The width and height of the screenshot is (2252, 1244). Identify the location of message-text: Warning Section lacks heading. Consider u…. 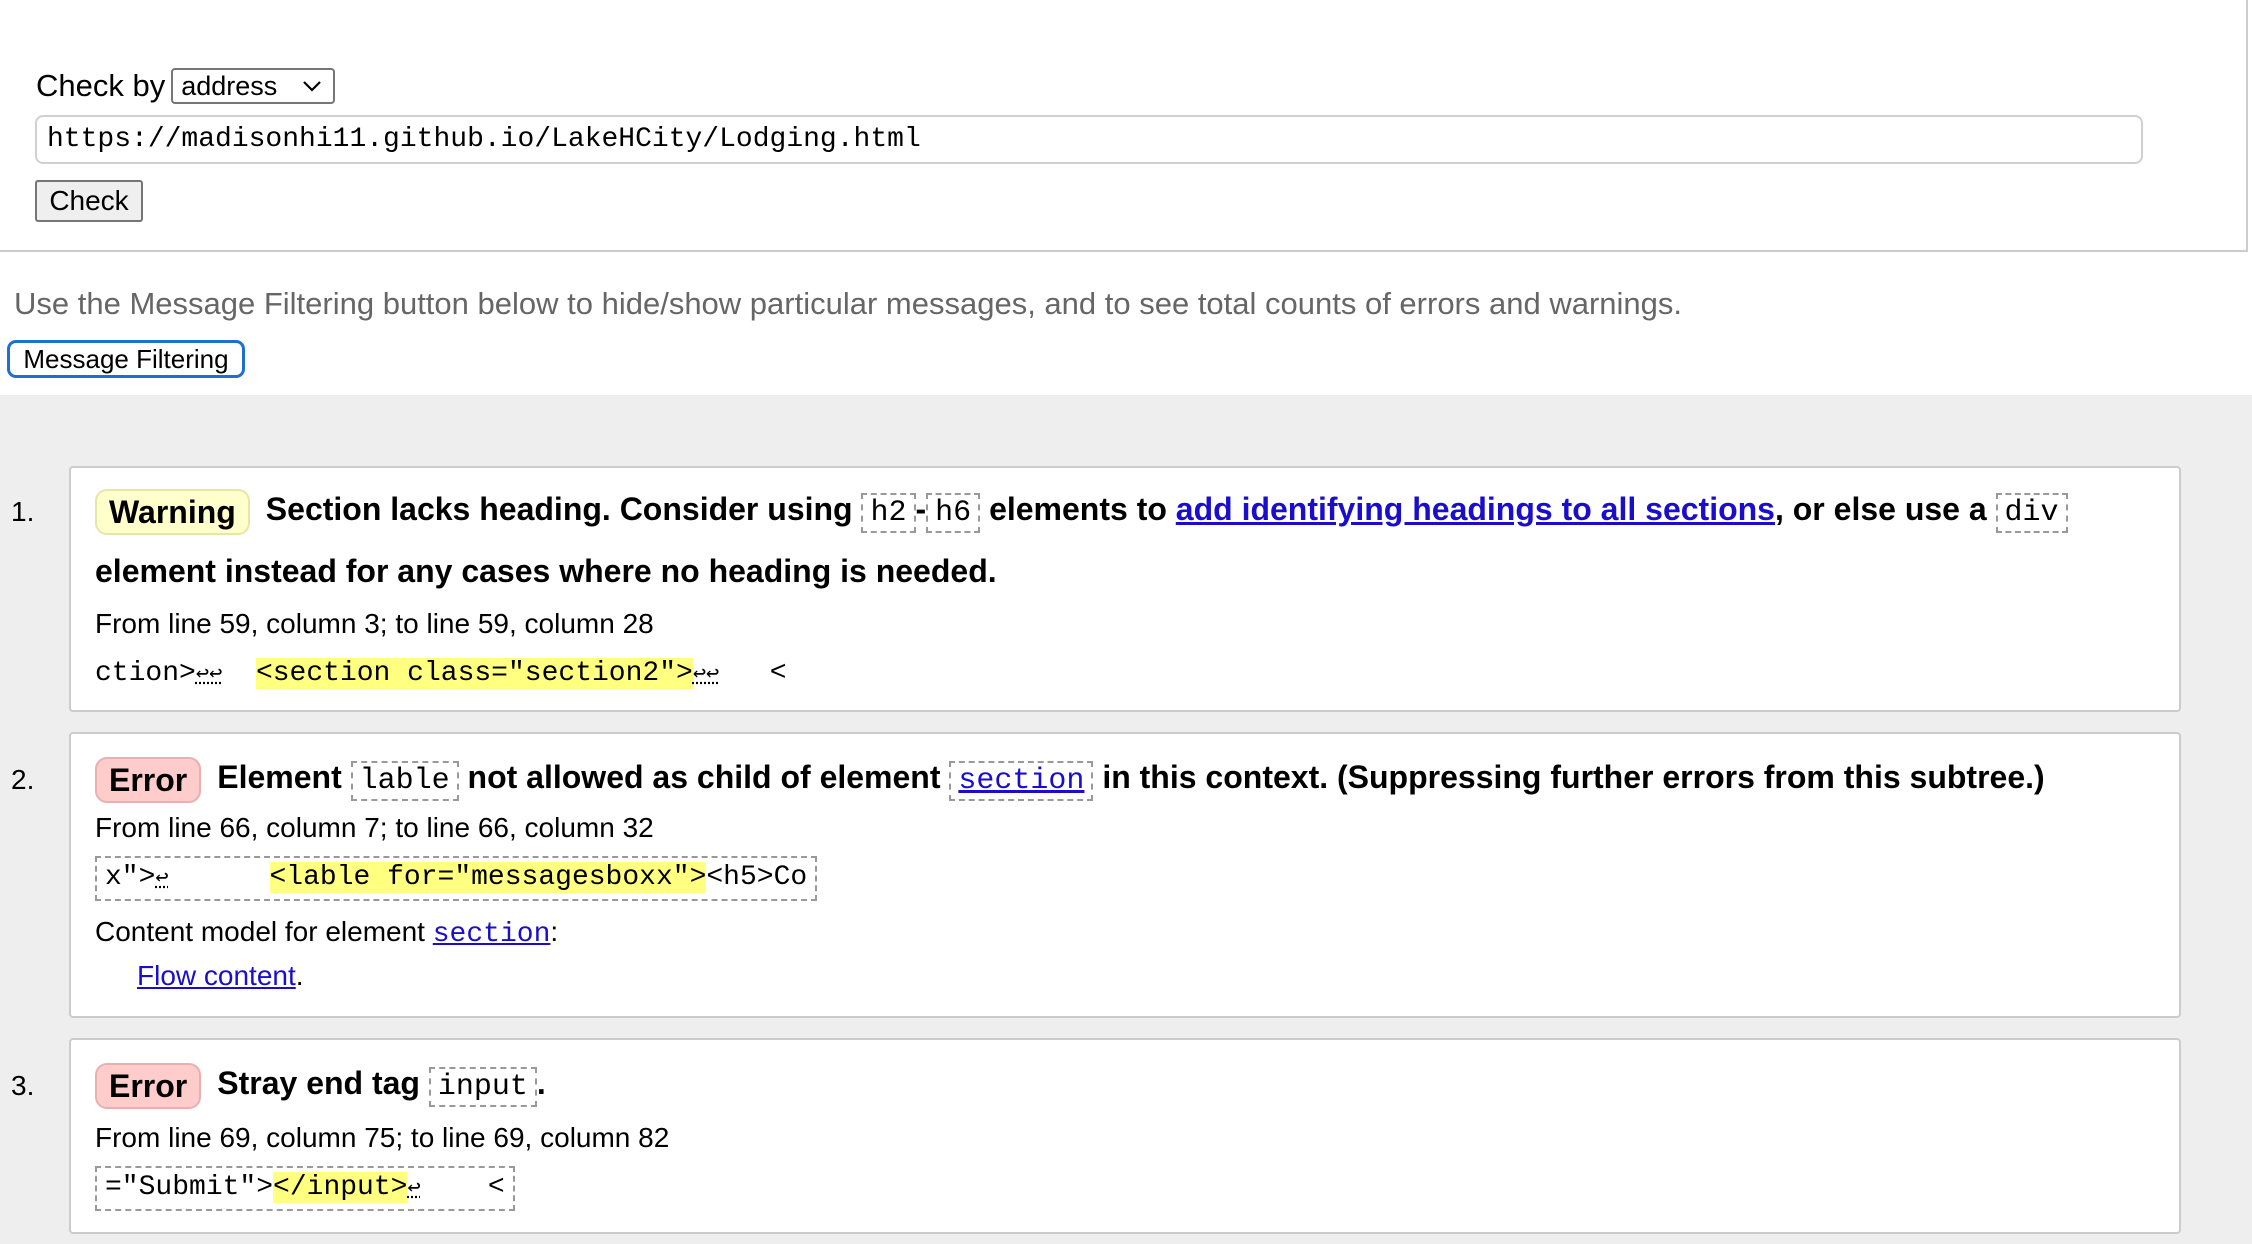
(1107, 540).